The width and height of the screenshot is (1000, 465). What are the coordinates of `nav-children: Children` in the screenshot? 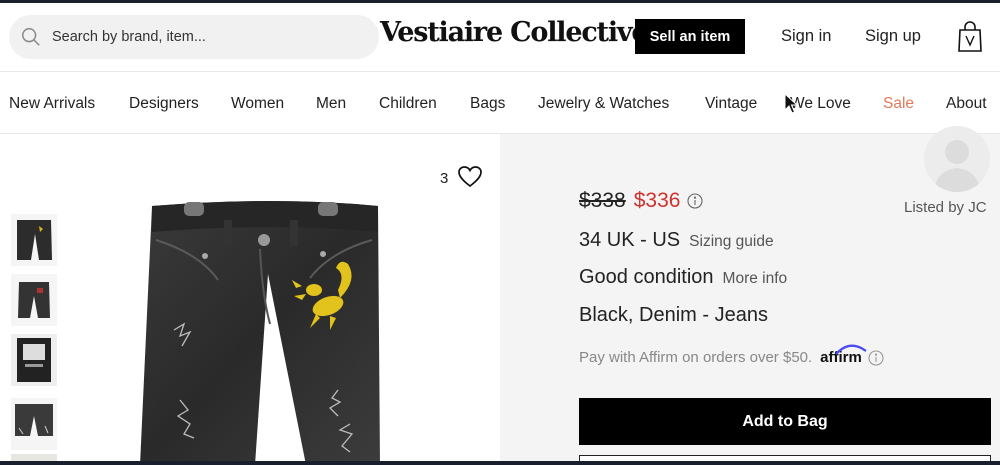 It's located at (408, 104).